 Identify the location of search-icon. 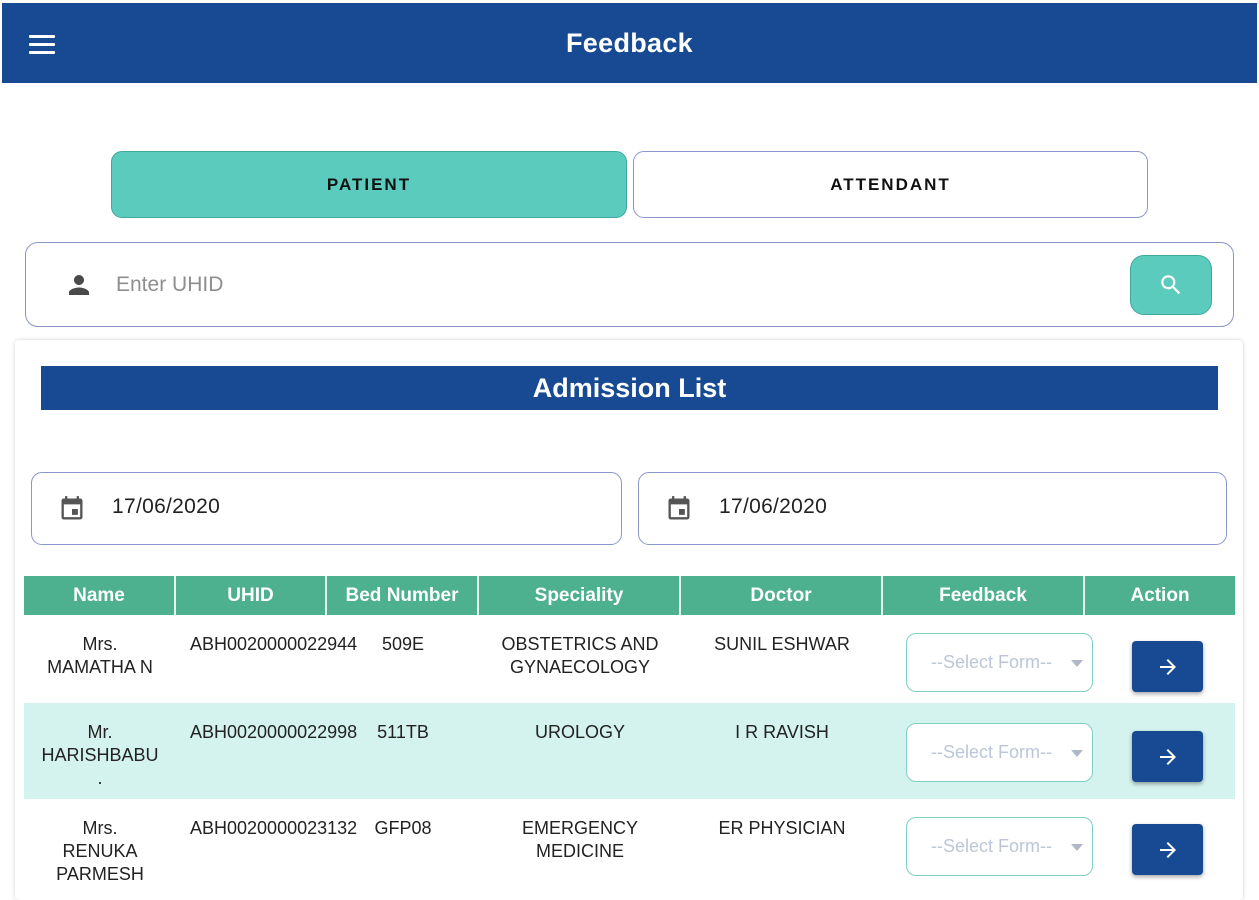
(1171, 285).